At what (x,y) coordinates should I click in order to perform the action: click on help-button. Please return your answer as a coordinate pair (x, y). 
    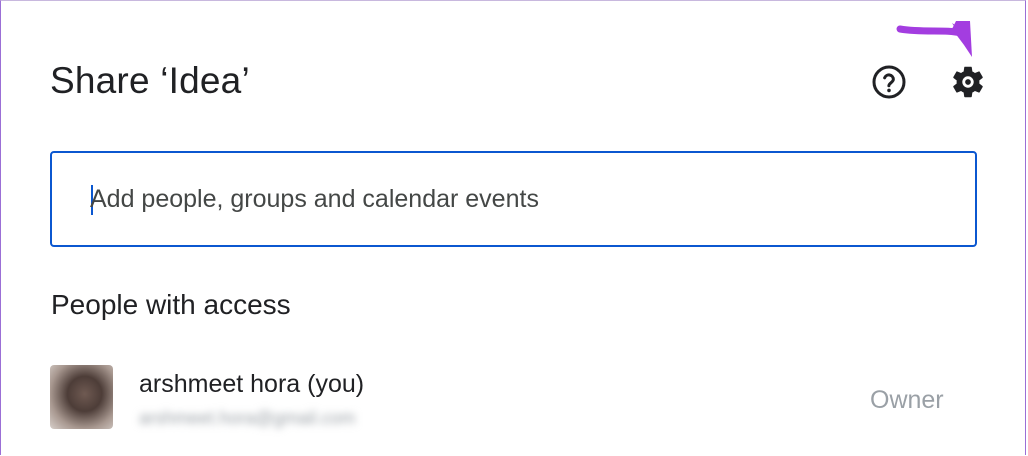
    Looking at the image, I should click on (889, 82).